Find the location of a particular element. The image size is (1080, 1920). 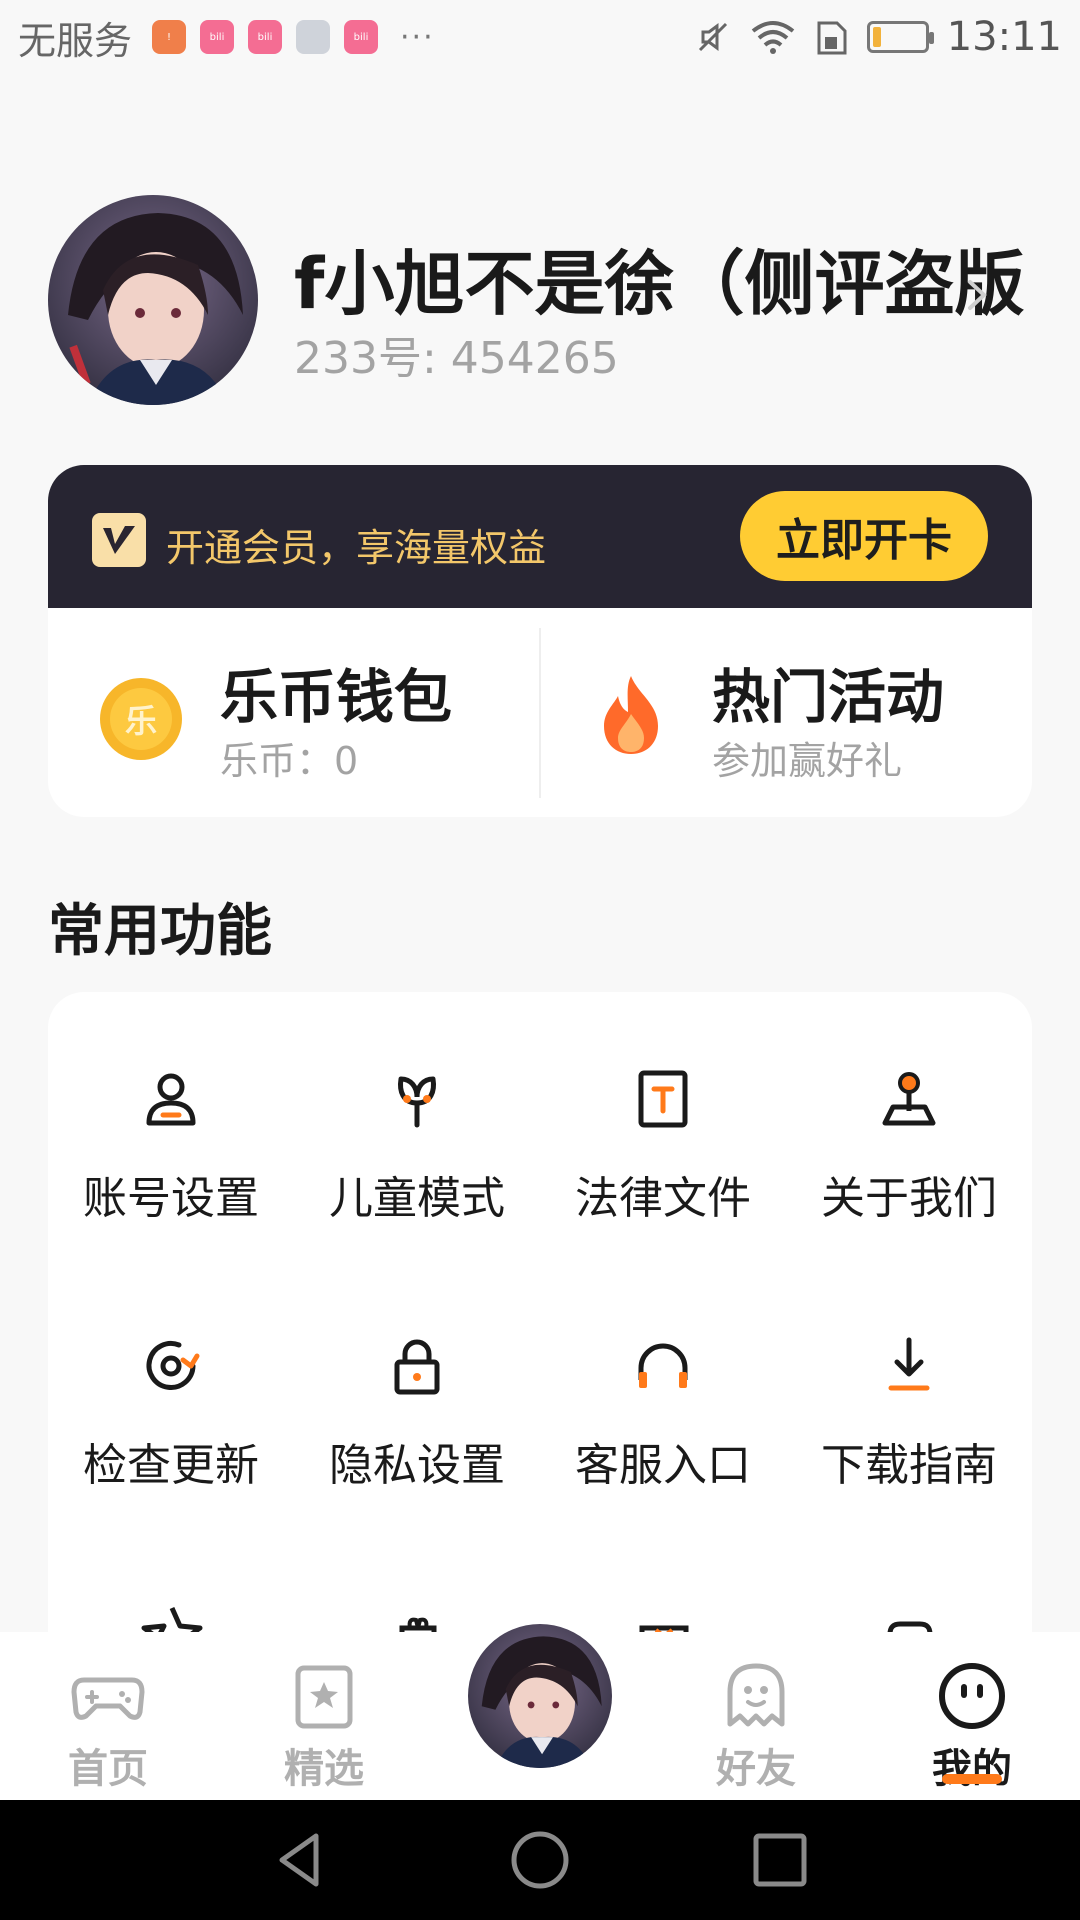

section-title: 常用功能 is located at coordinates (160, 931).